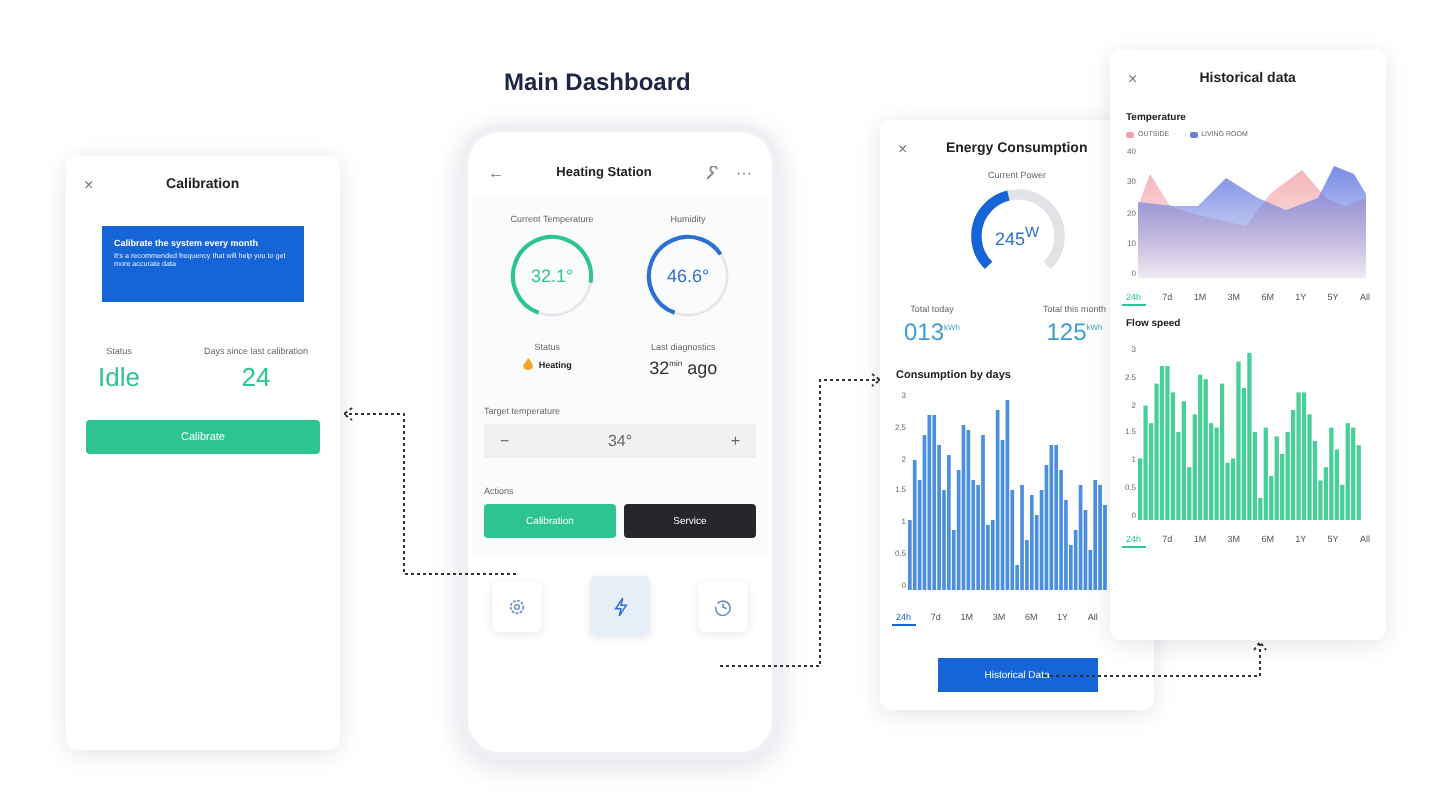 This screenshot has height=812, width=1440. I want to click on page-title: Main Dashboard, so click(597, 82).